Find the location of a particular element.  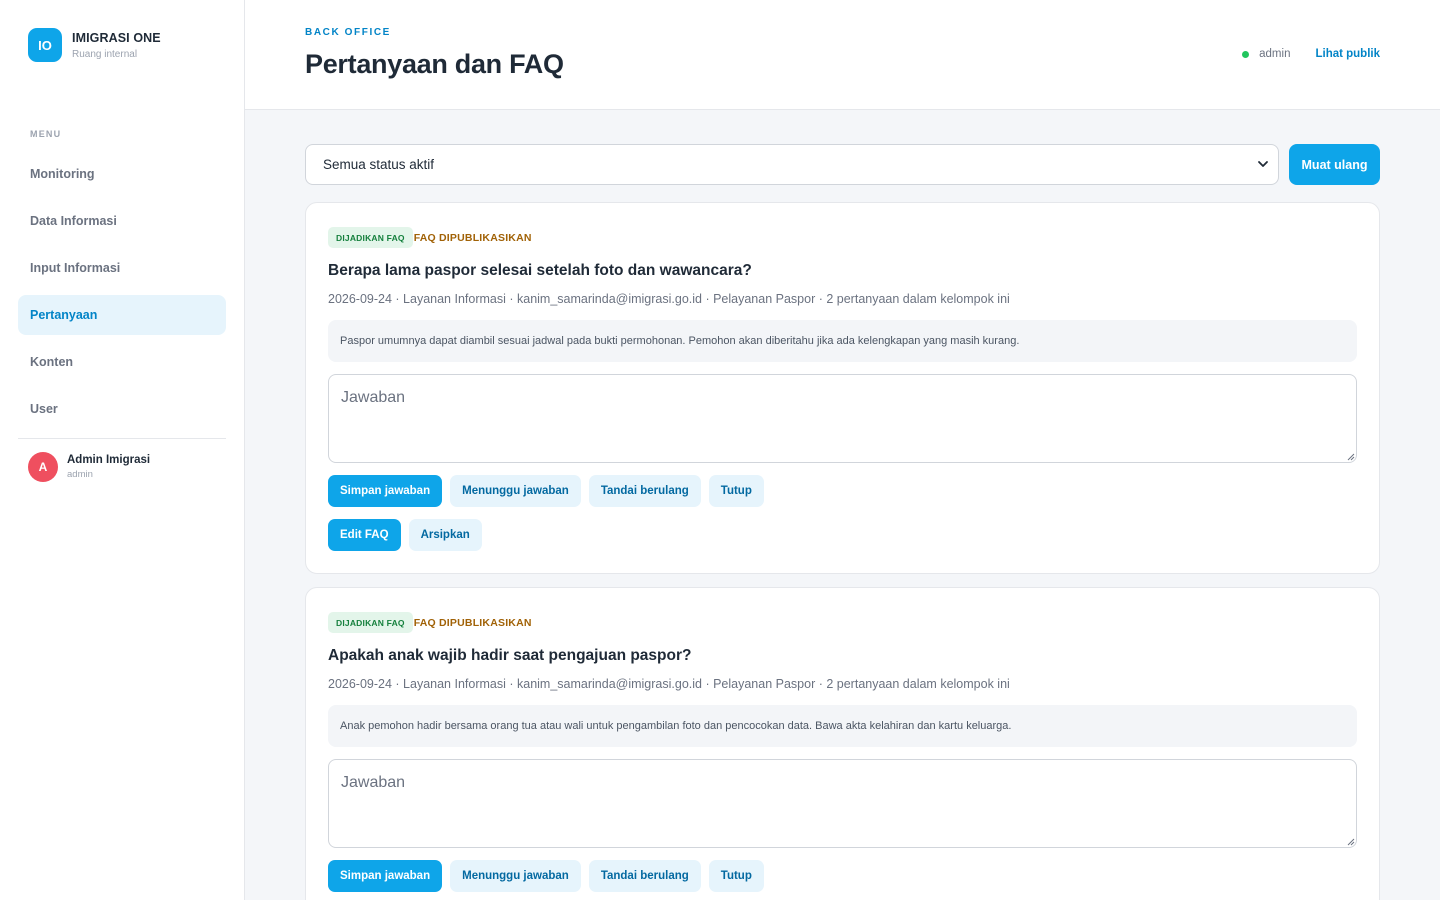

user-role: admin is located at coordinates (80, 474).